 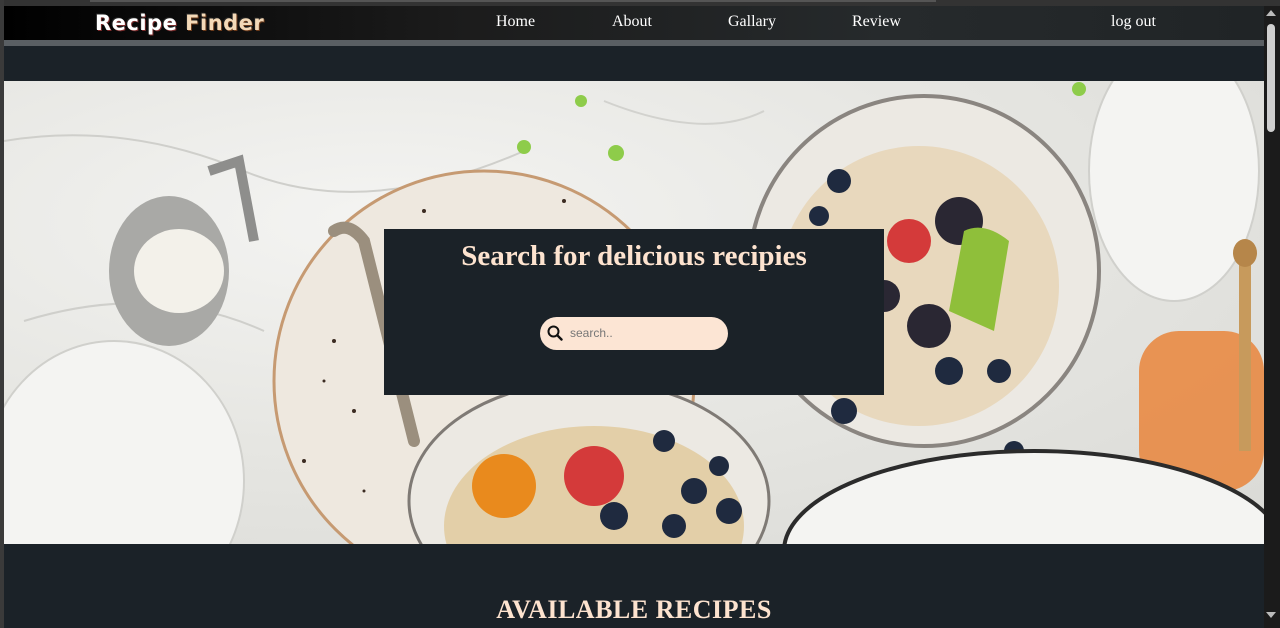 I want to click on scroll-down-arrow-icon, so click(x=1271, y=615).